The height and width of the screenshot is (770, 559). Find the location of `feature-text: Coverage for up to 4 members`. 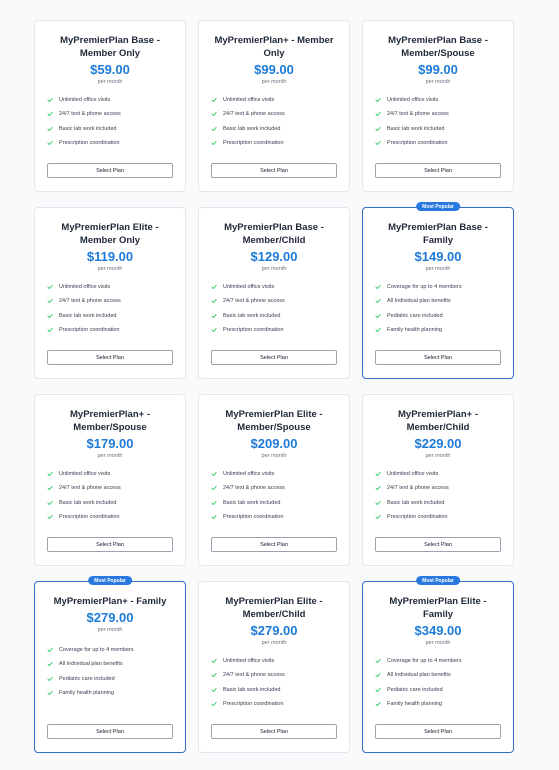

feature-text: Coverage for up to 4 members is located at coordinates (424, 661).